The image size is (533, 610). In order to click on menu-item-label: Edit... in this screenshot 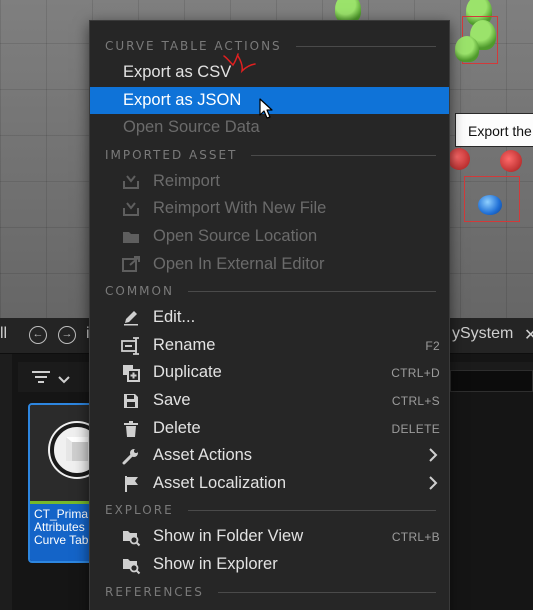, I will do `click(174, 317)`.